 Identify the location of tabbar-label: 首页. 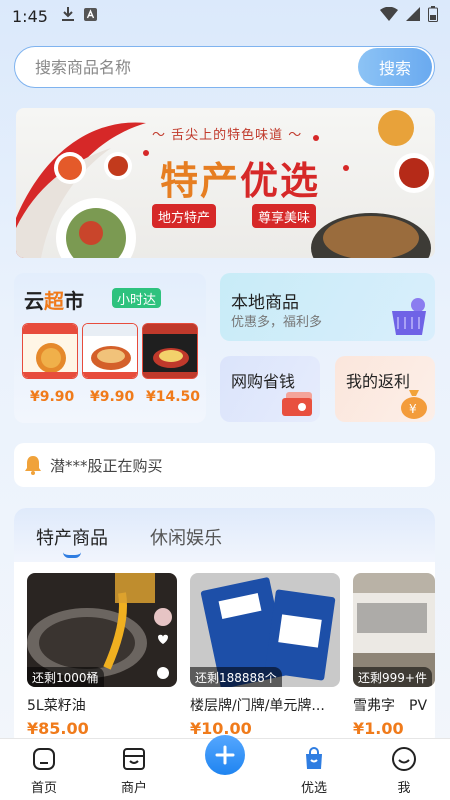
(43, 788).